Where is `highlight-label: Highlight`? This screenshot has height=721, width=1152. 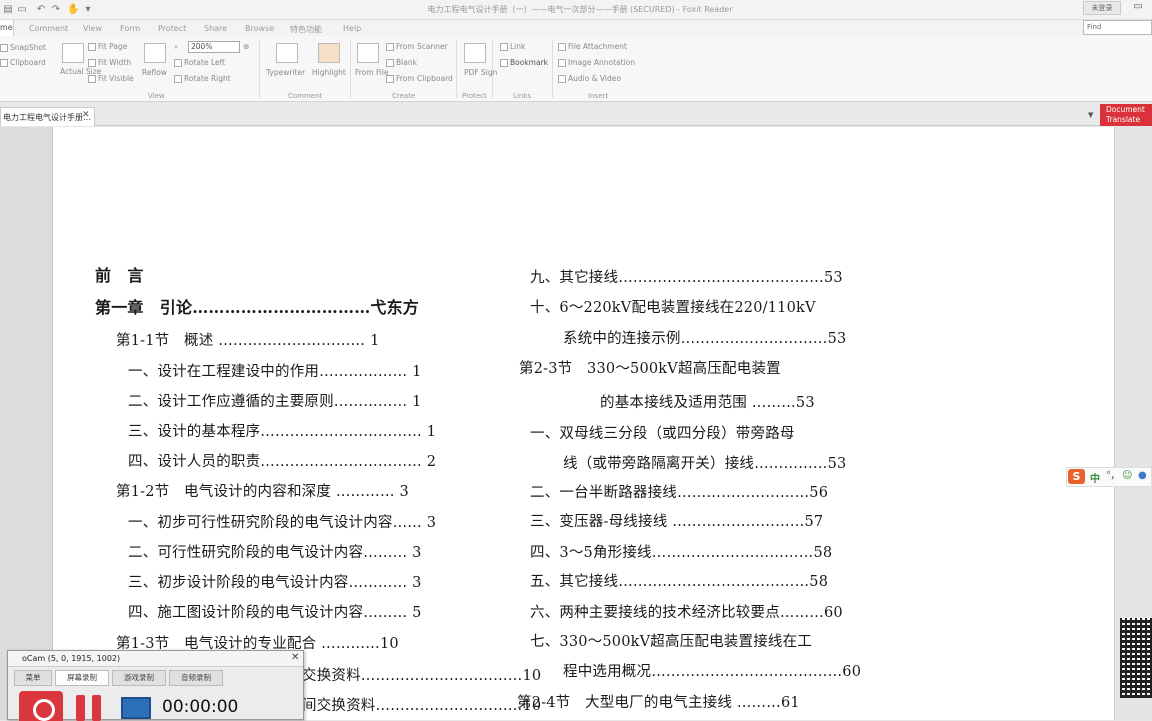
highlight-label: Highlight is located at coordinates (329, 72).